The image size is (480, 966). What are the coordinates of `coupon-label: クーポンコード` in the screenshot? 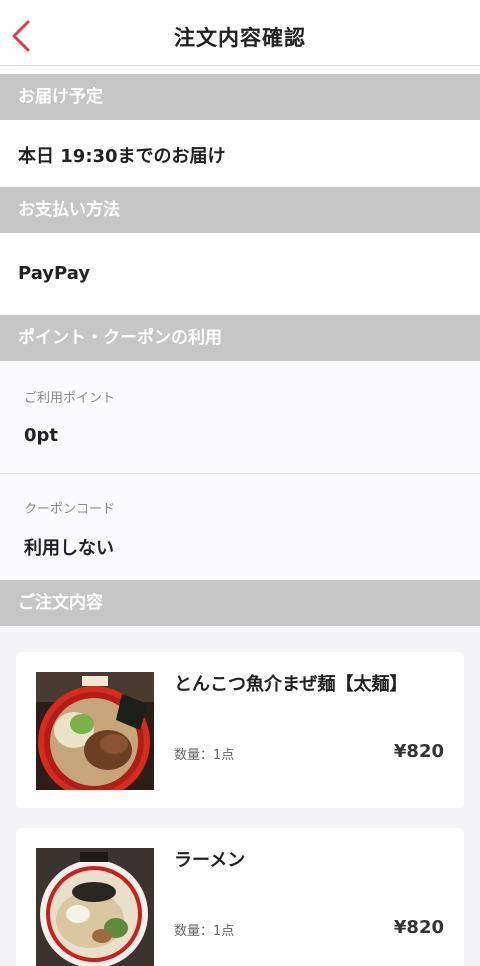 It's located at (70, 509).